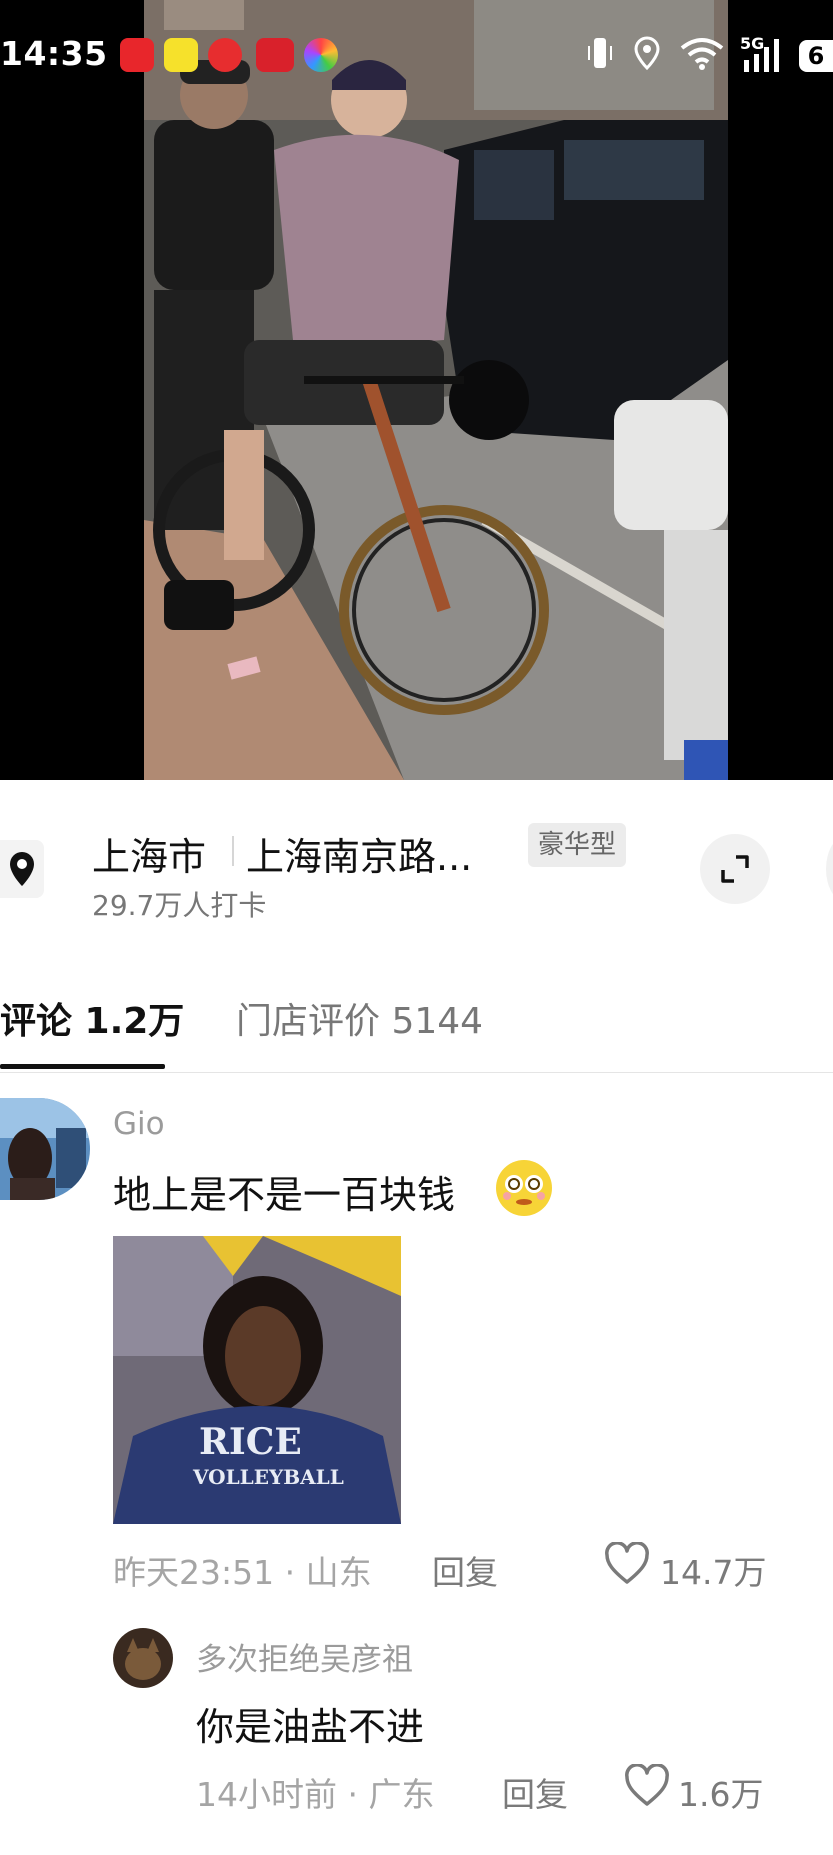 The height and width of the screenshot is (1855, 833). I want to click on status-time: 14:35, so click(54, 53).